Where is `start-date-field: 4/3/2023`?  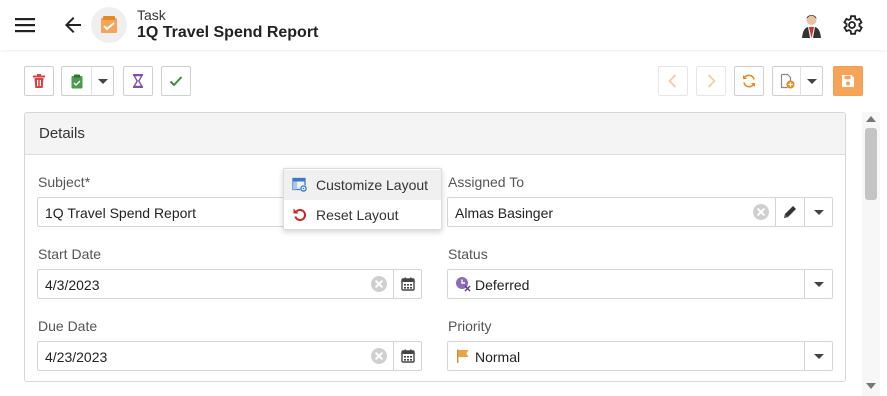
start-date-field: 4/3/2023 is located at coordinates (229, 284).